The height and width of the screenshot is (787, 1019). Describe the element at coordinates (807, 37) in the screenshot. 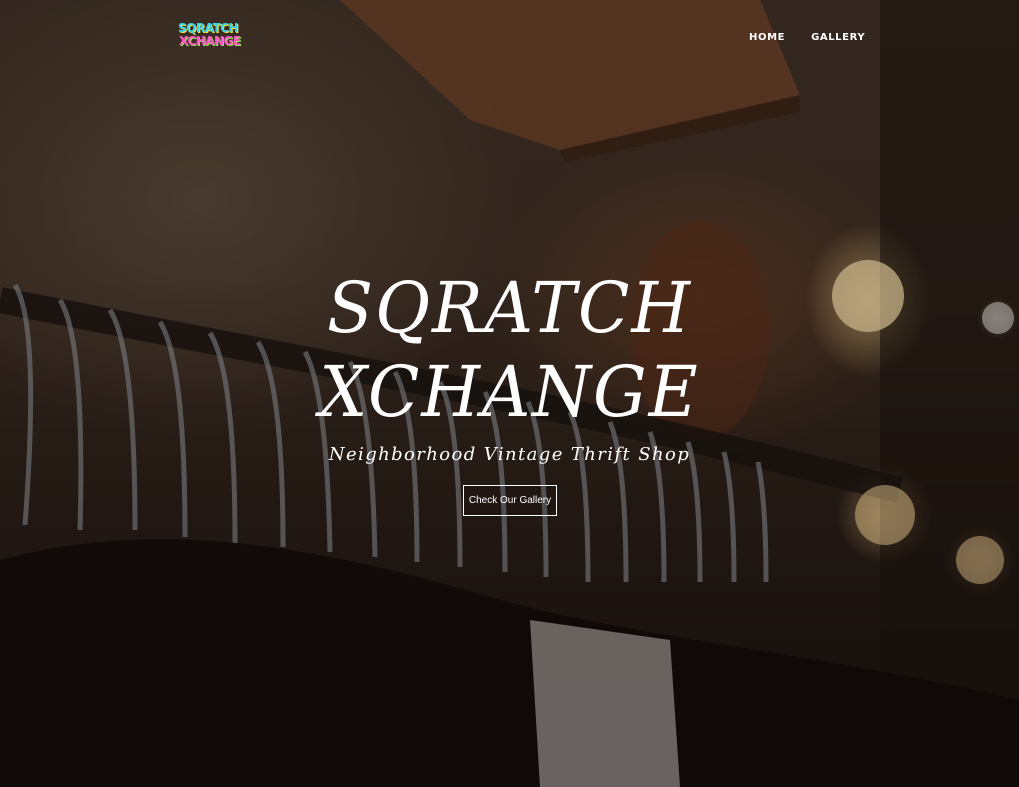

I see `main-nav: HOME GALLERY` at that location.